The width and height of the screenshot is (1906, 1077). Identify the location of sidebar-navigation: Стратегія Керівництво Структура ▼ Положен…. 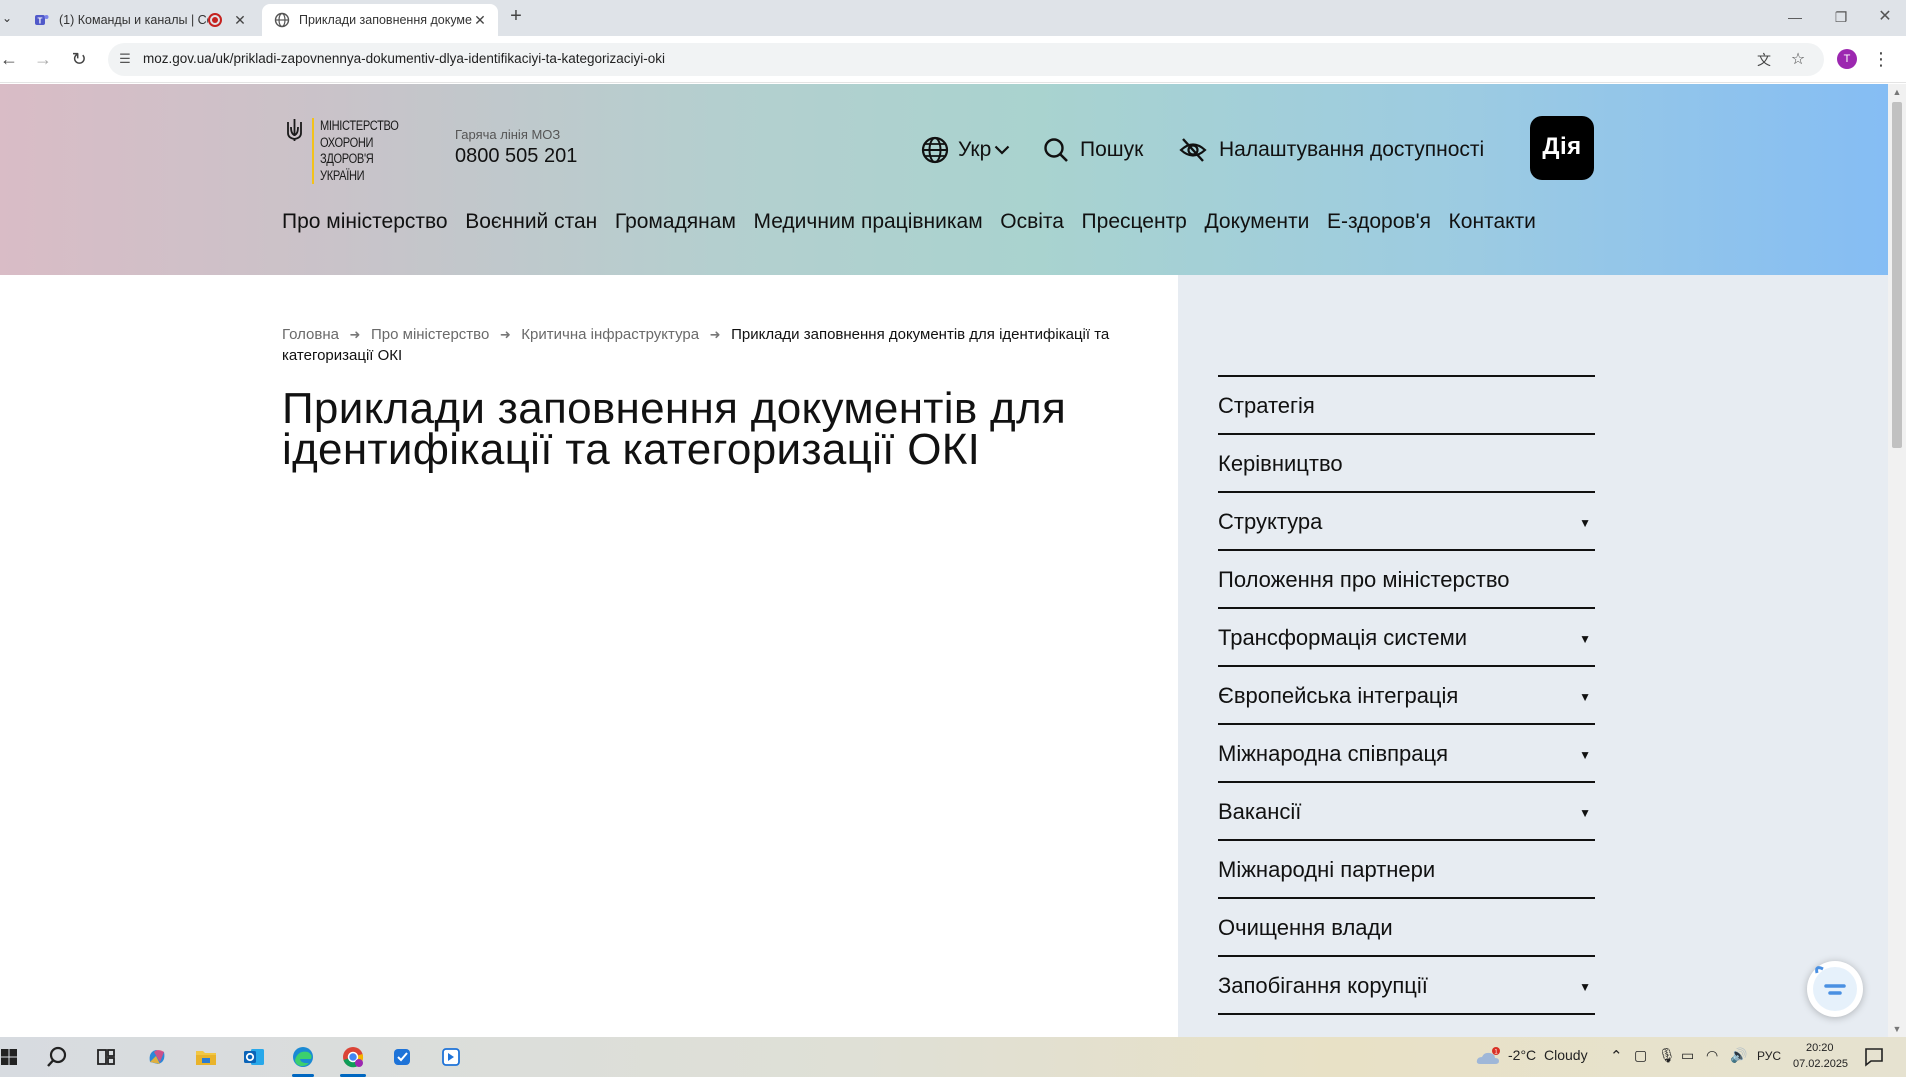
(1406, 695).